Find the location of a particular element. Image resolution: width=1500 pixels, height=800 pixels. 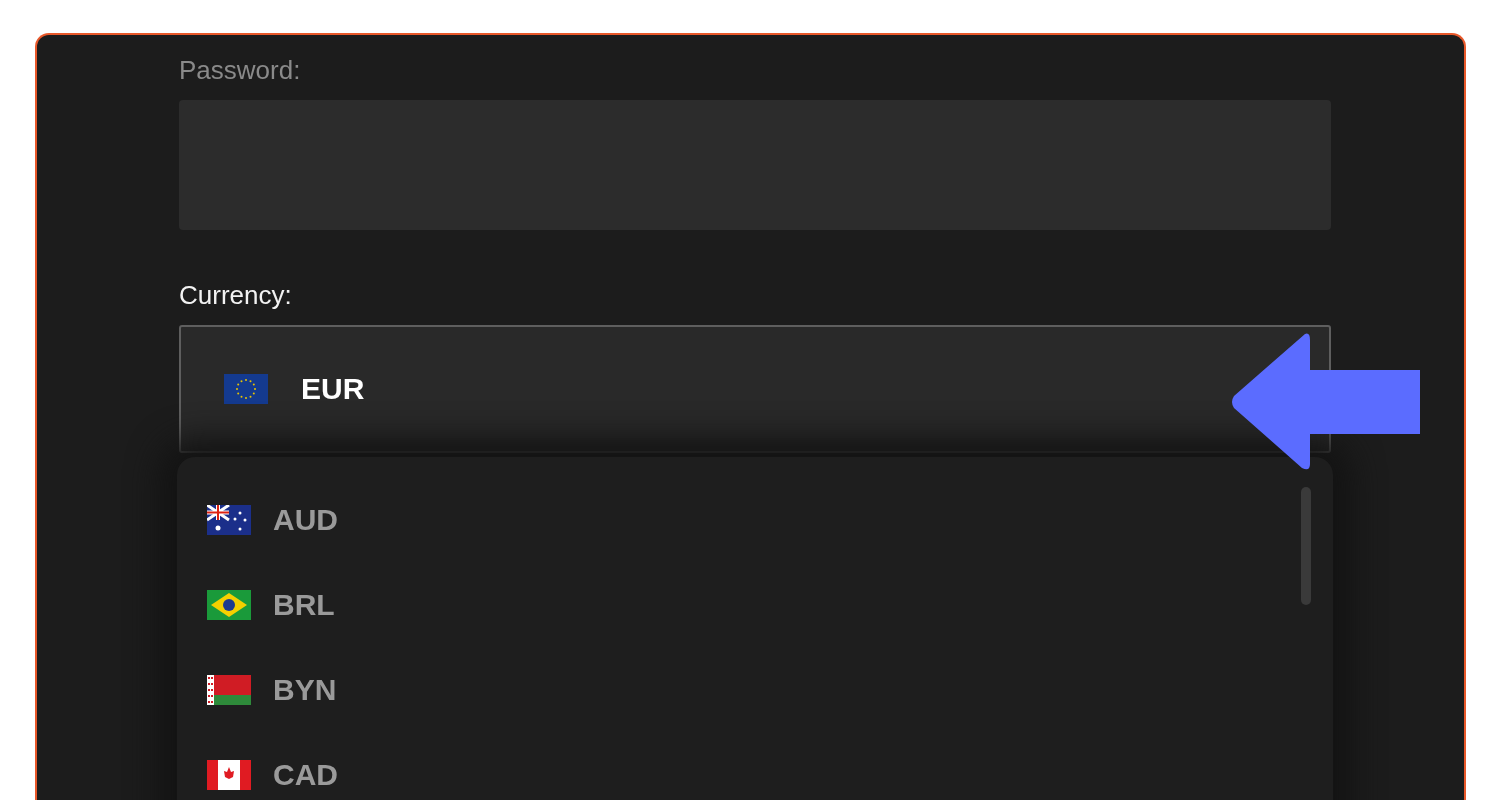

currency-code: BRL is located at coordinates (304, 604).